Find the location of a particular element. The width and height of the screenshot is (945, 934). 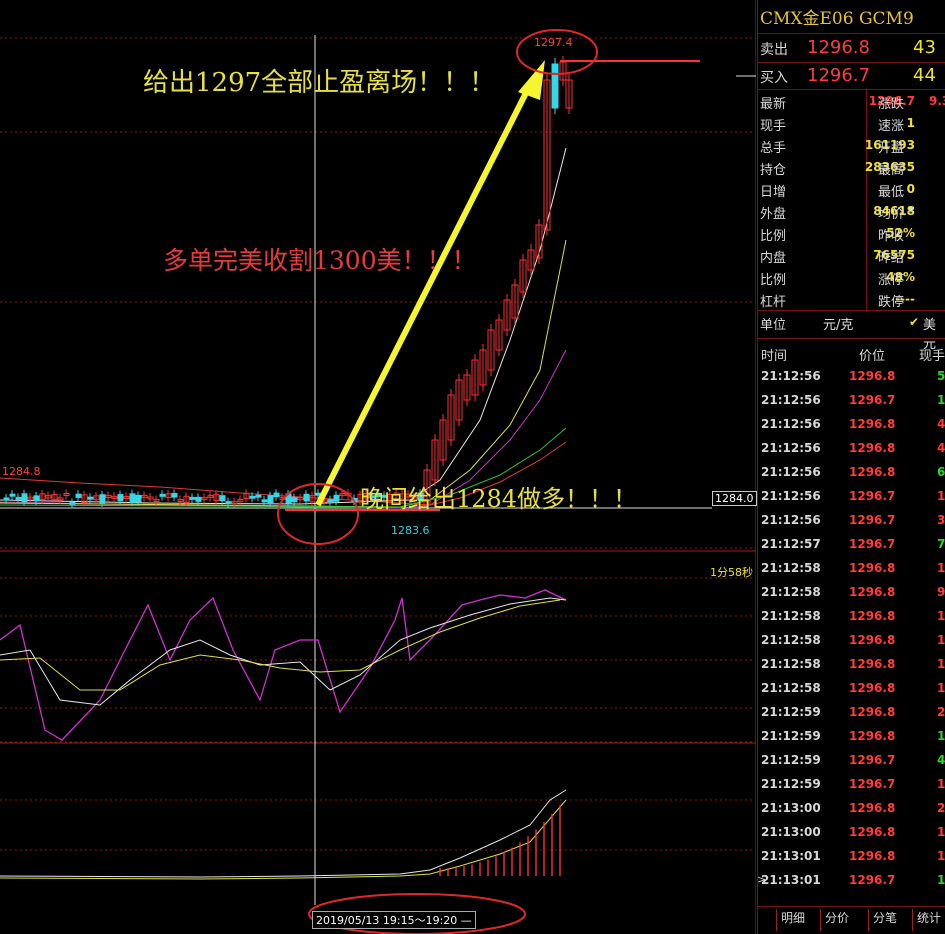

tick-row: 21:12:56 1296.7 3 is located at coordinates (851, 525).